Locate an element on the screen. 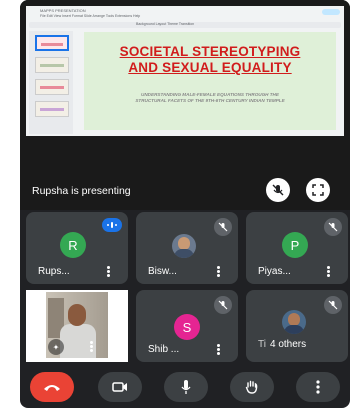 This screenshot has height=408, width=355. slide-title-line-2: AND SEXUAL EQUALITY is located at coordinates (210, 67).